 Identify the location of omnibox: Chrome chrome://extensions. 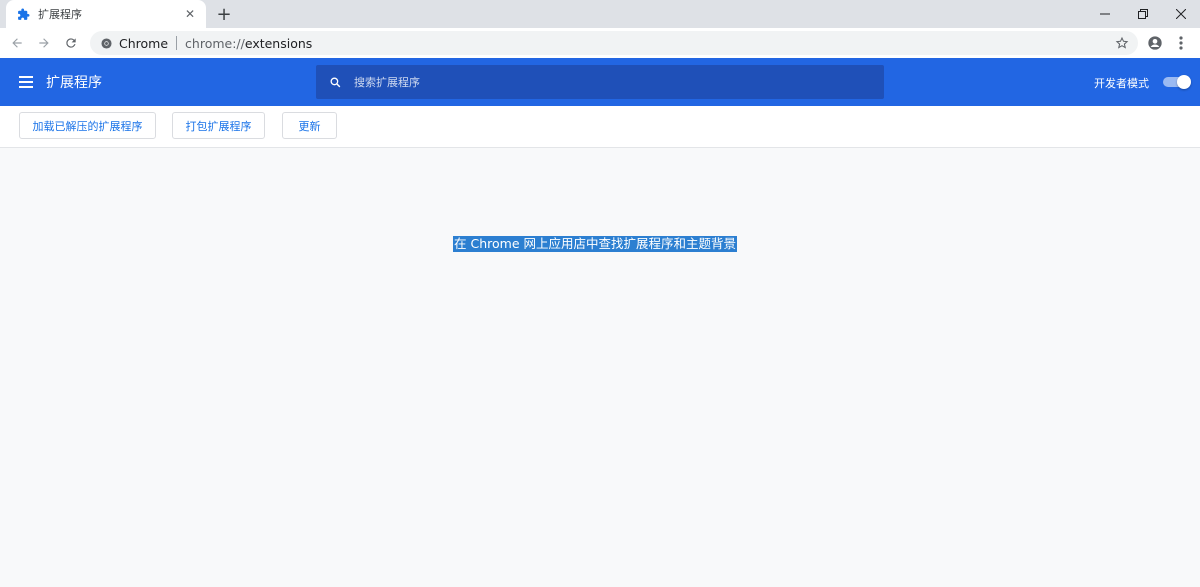
(614, 43).